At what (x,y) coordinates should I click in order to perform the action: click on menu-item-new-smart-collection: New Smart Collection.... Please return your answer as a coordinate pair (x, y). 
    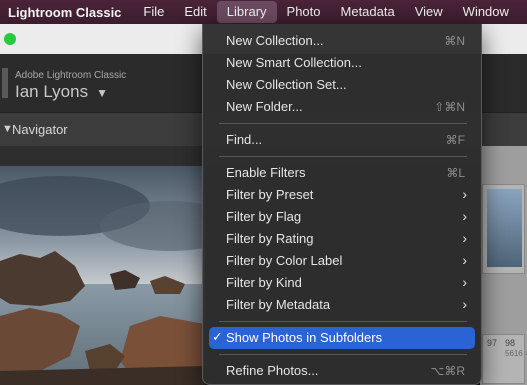
    Looking at the image, I should click on (342, 63).